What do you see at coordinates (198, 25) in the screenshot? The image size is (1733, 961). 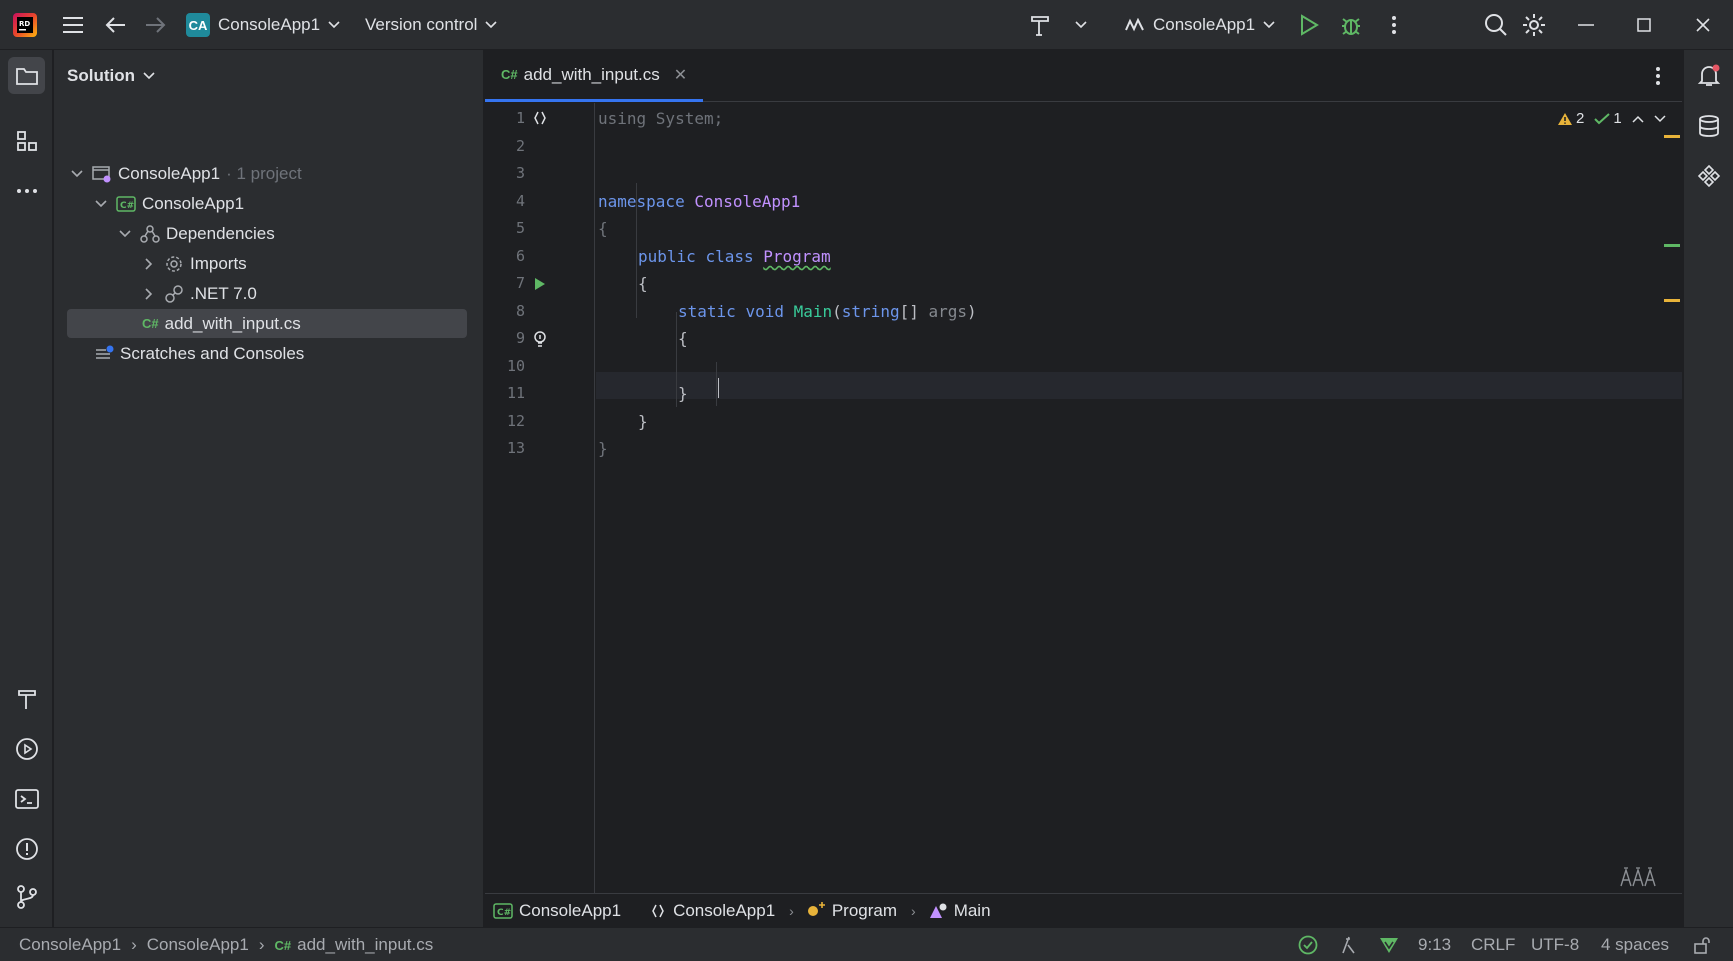 I see `project-badge: CA` at bounding box center [198, 25].